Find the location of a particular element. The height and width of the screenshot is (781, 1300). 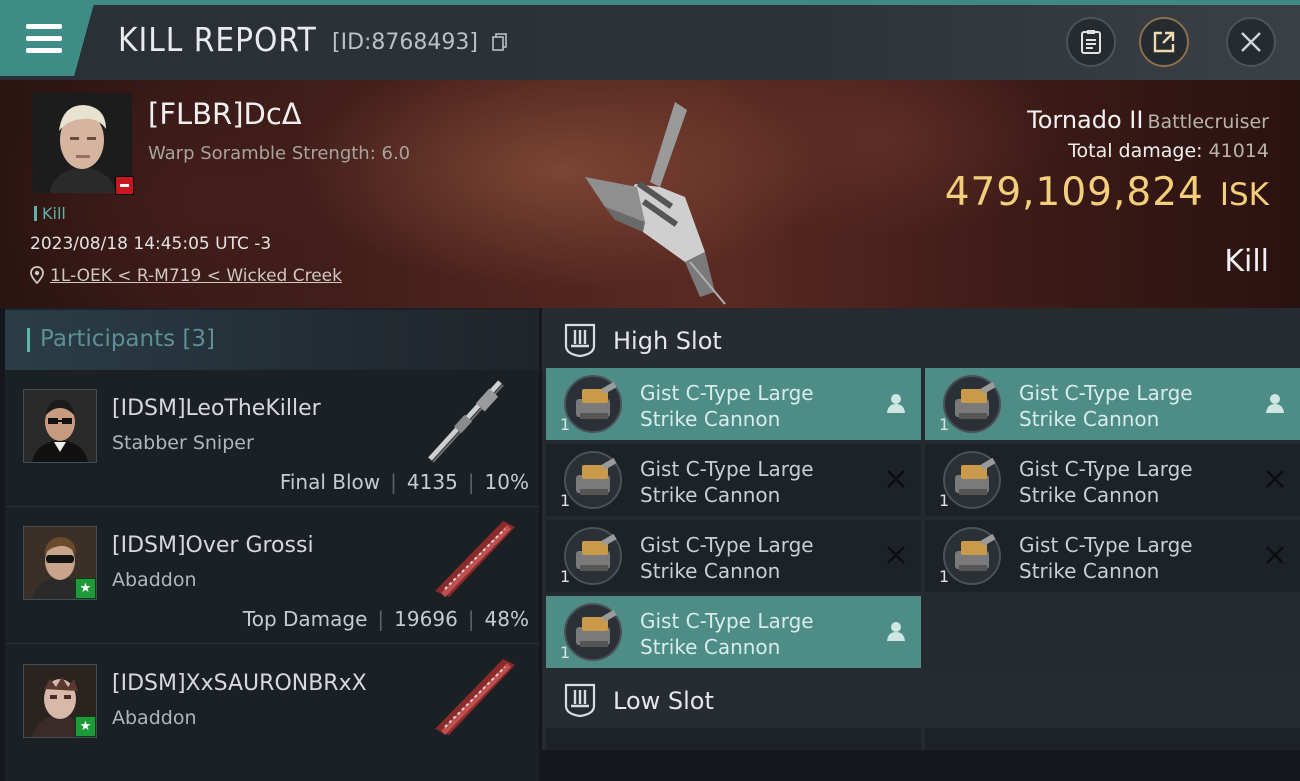

participant-ship: Stabber Sniper is located at coordinates (183, 443).